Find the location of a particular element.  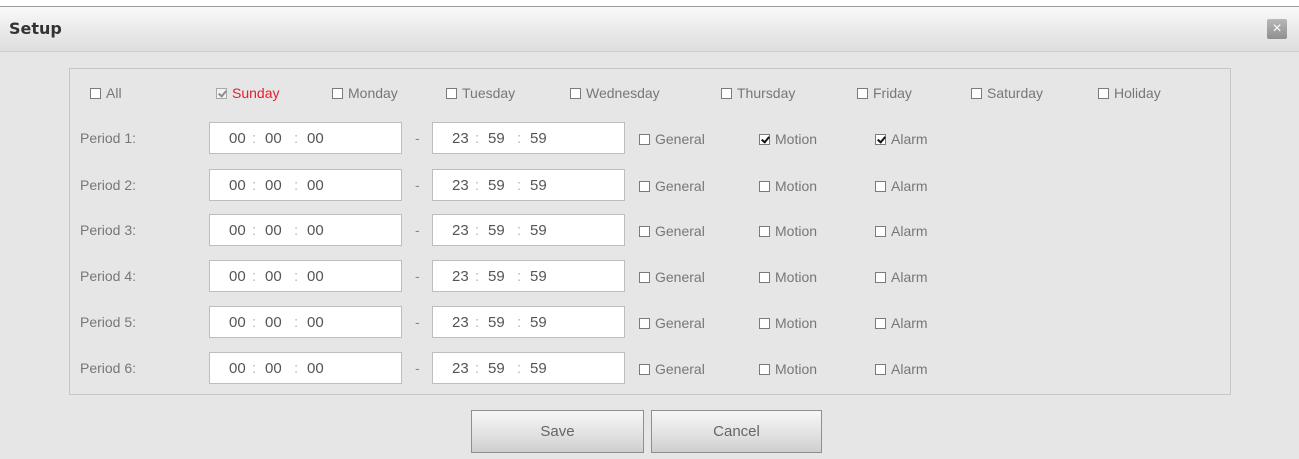

period-4-start-time: 00 00 00:: is located at coordinates (305, 276).